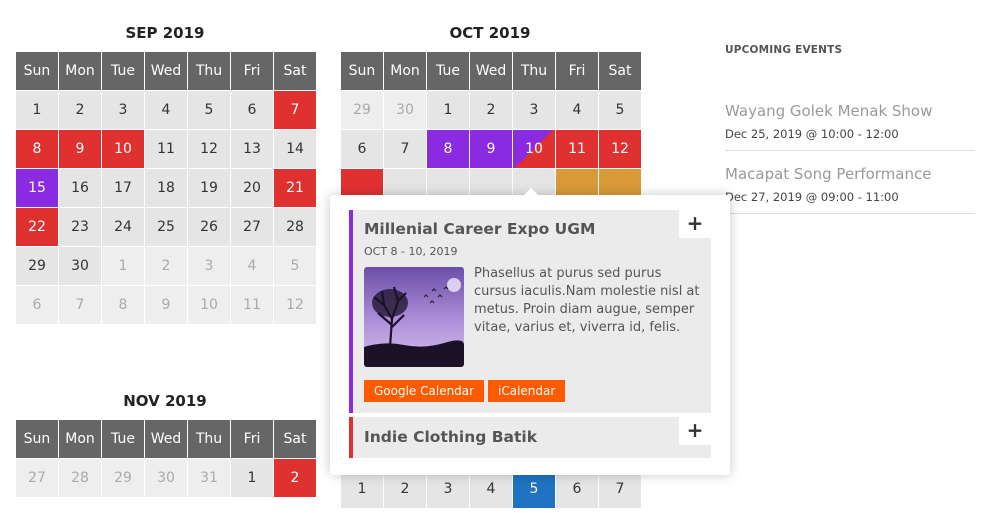  What do you see at coordinates (209, 305) in the screenshot?
I see `calendar-day: 10` at bounding box center [209, 305].